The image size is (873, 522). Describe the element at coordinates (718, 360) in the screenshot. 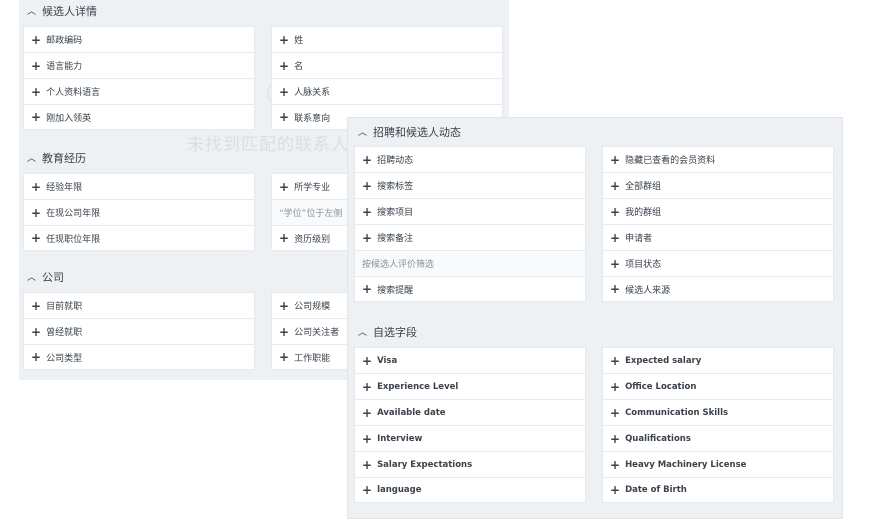

I see `filter-option-custom-fields: + Expected salary` at that location.